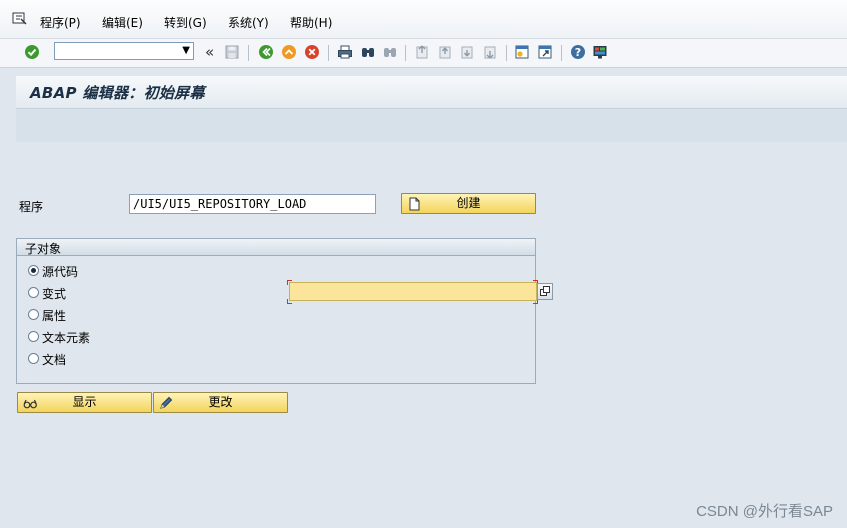  I want to click on first-page-icon, so click(422, 52).